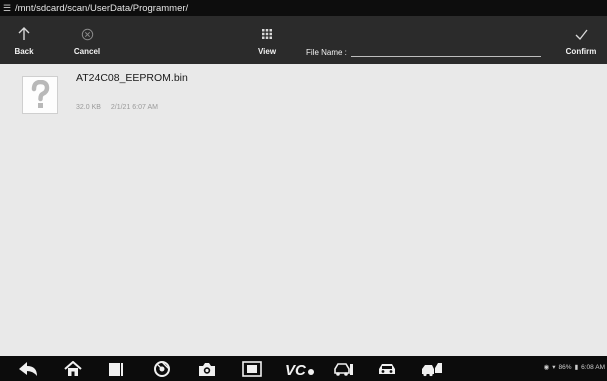 The image size is (607, 381). Describe the element at coordinates (134, 107) in the screenshot. I see `file-date: 2/1/21 6:07 AM` at that location.